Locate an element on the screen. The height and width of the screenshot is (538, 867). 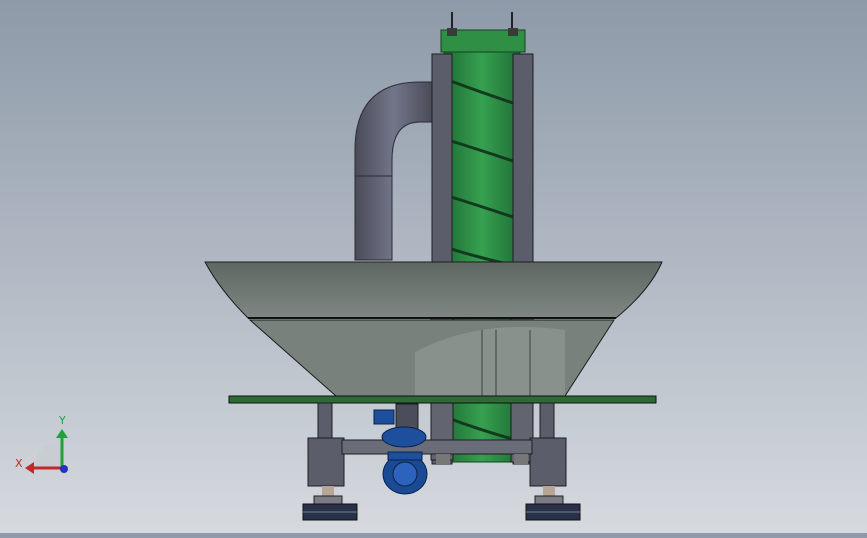
foot-right is located at coordinates (553, 503).